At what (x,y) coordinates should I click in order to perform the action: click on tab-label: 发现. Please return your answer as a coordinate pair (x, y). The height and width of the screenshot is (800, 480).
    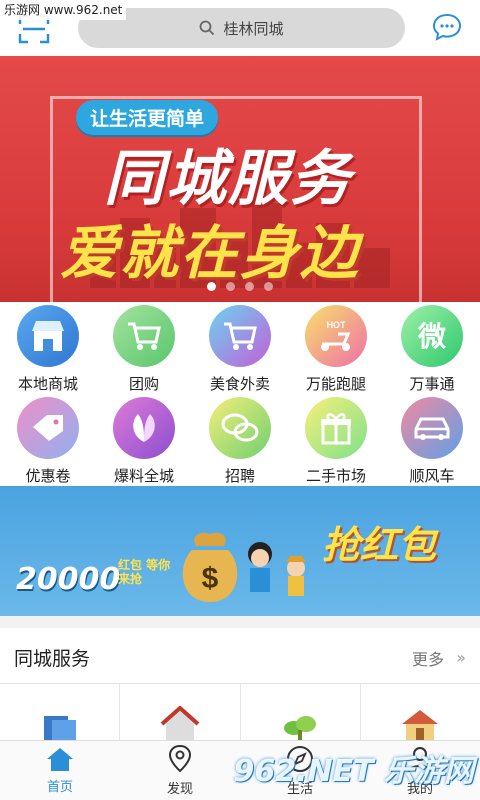
    Looking at the image, I should click on (179, 789).